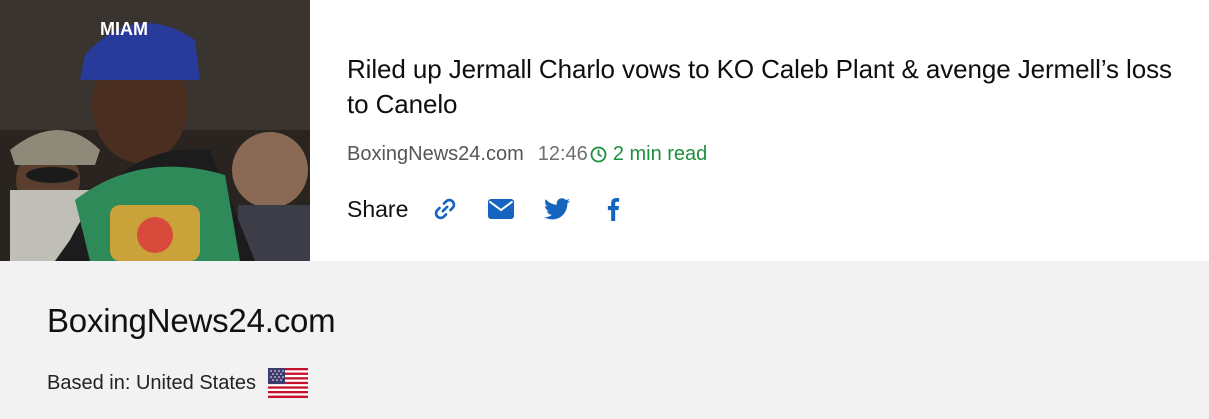 This screenshot has height=419, width=1209. I want to click on read-time: 2 min read, so click(660, 154).